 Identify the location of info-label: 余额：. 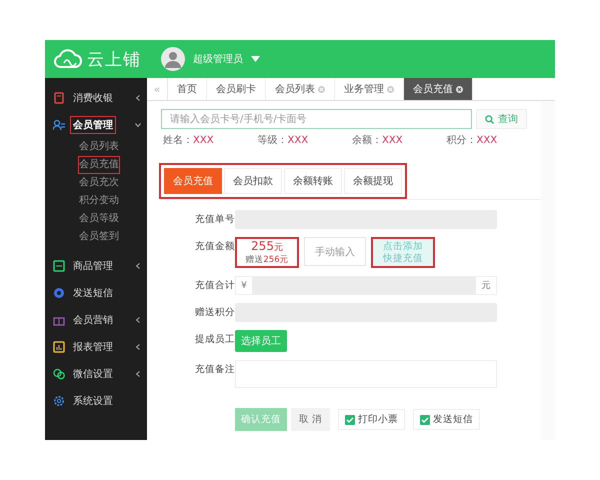
(367, 140).